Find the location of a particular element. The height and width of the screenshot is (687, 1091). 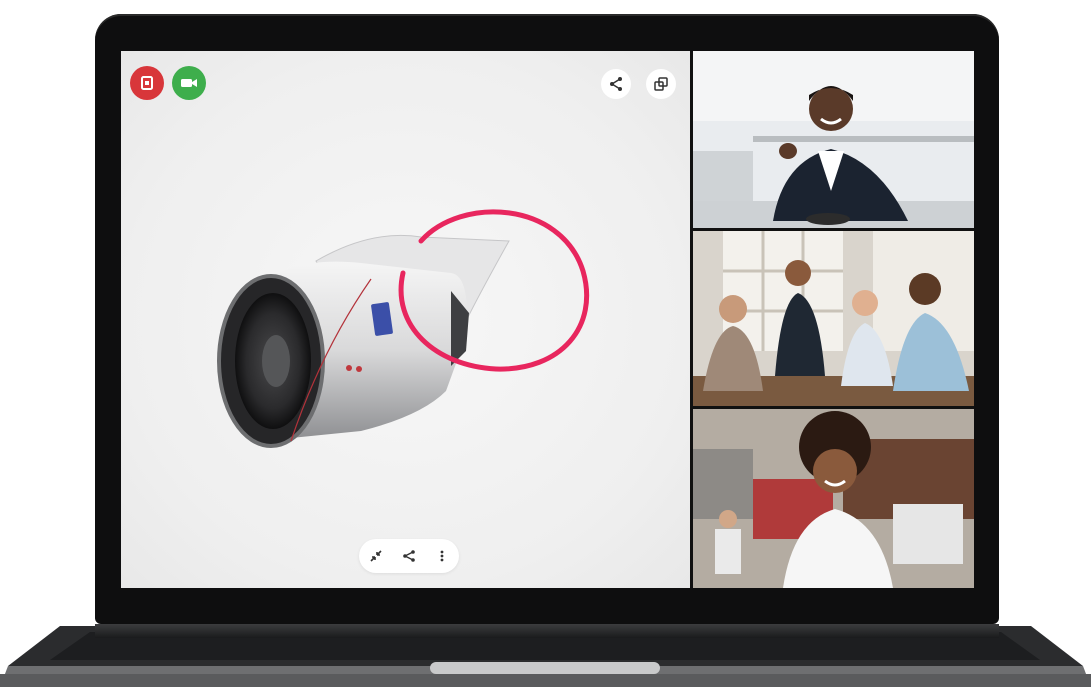

hinge is located at coordinates (547, 631).